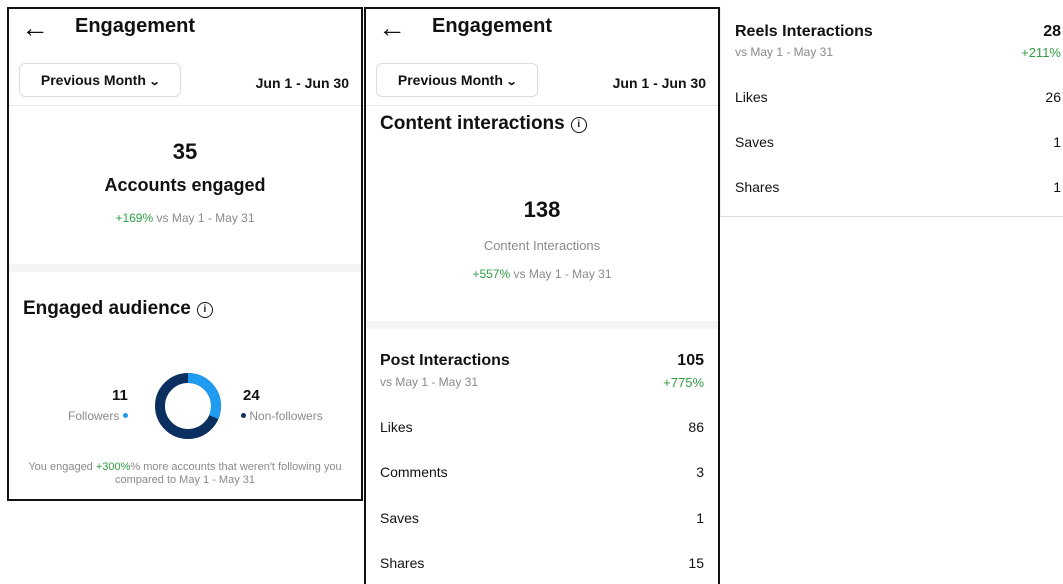 The height and width of the screenshot is (584, 1063). Describe the element at coordinates (185, 185) in the screenshot. I see `accounts-engaged-label: Accounts engaged` at that location.